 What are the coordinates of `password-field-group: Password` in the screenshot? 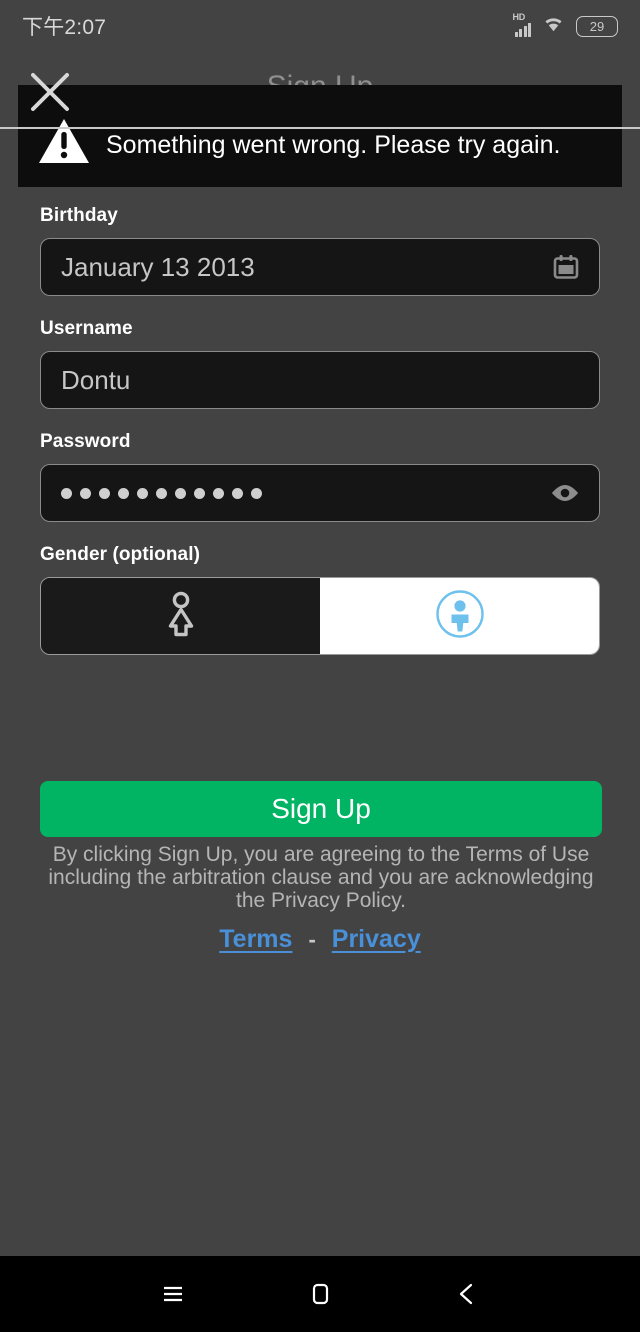 It's located at (320, 476).